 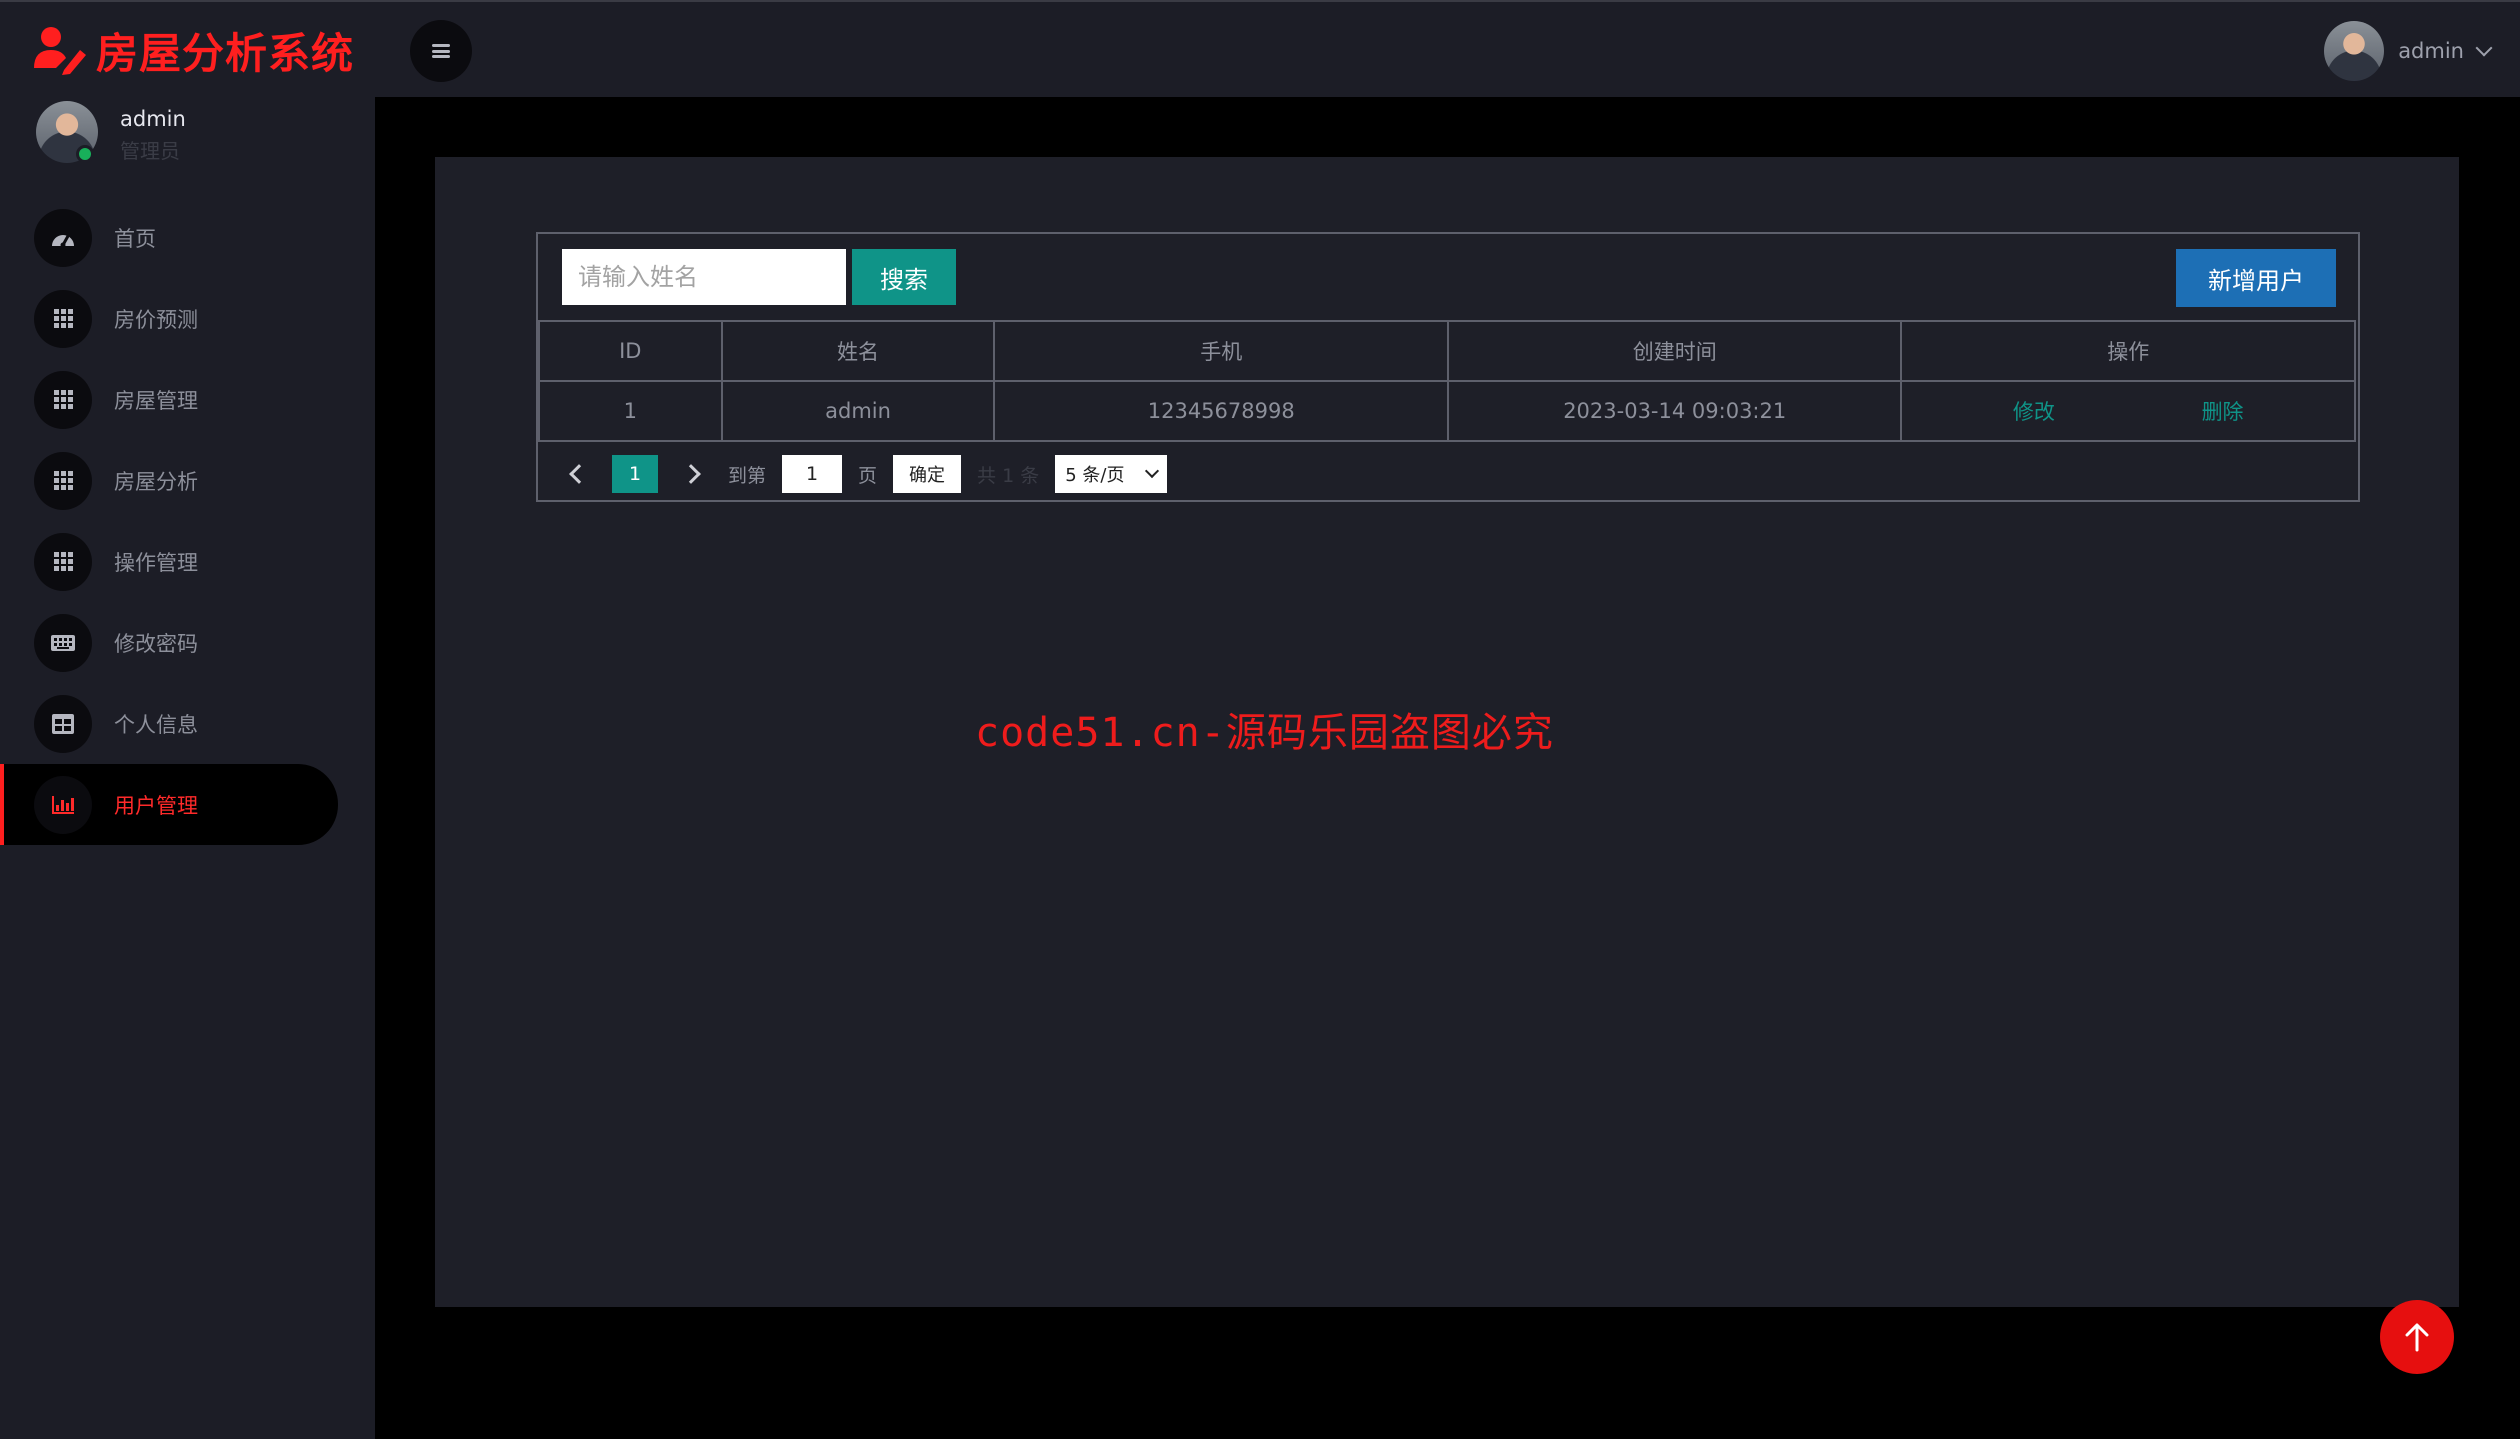 I want to click on sidebar-item-label: 房价预测, so click(x=156, y=319).